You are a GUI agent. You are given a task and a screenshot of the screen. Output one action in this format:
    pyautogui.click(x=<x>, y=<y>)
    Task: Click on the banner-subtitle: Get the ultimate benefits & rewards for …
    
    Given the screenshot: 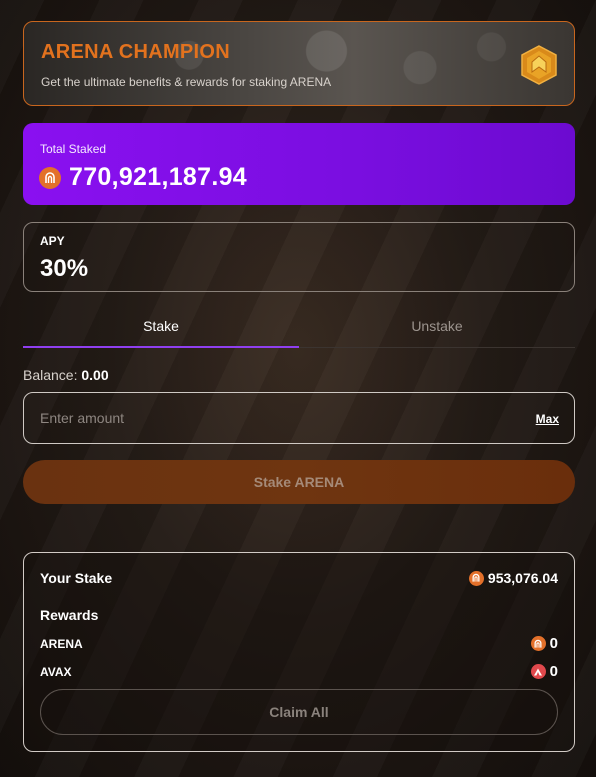 What is the action you would take?
    pyautogui.click(x=186, y=82)
    